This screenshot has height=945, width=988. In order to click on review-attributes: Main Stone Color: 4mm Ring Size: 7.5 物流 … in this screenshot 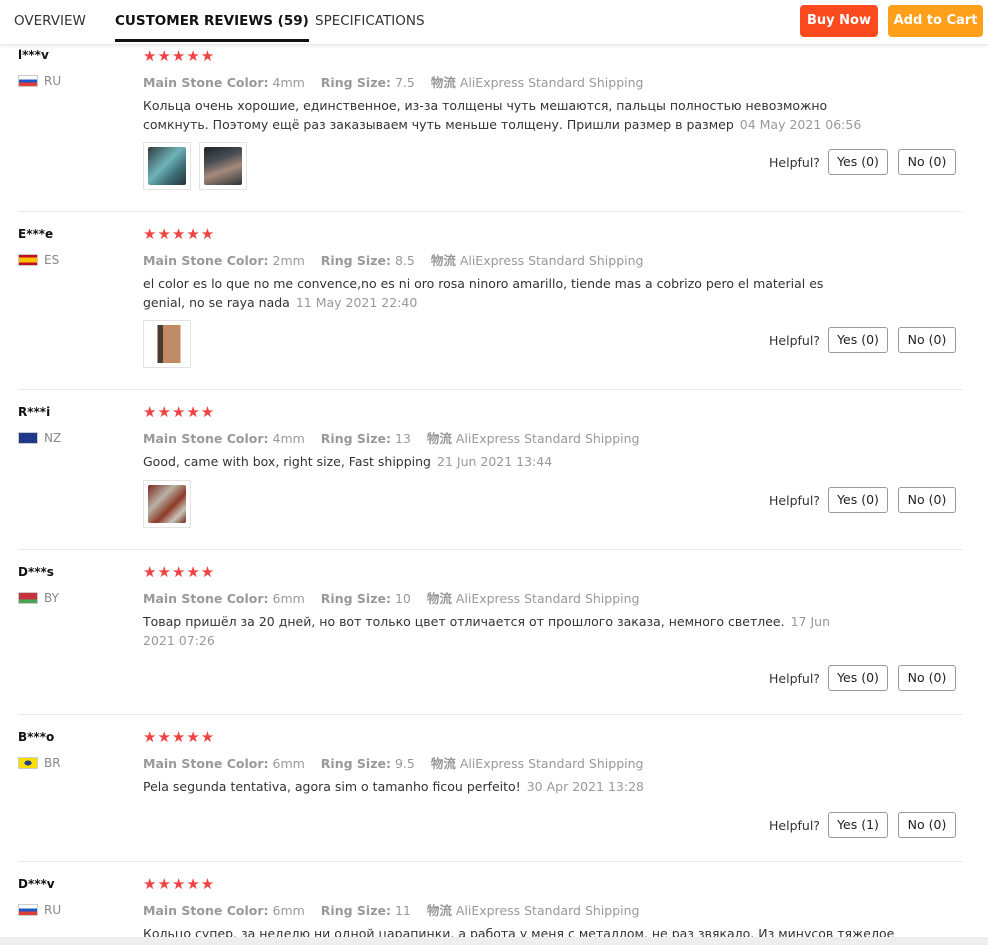, I will do `click(393, 82)`.